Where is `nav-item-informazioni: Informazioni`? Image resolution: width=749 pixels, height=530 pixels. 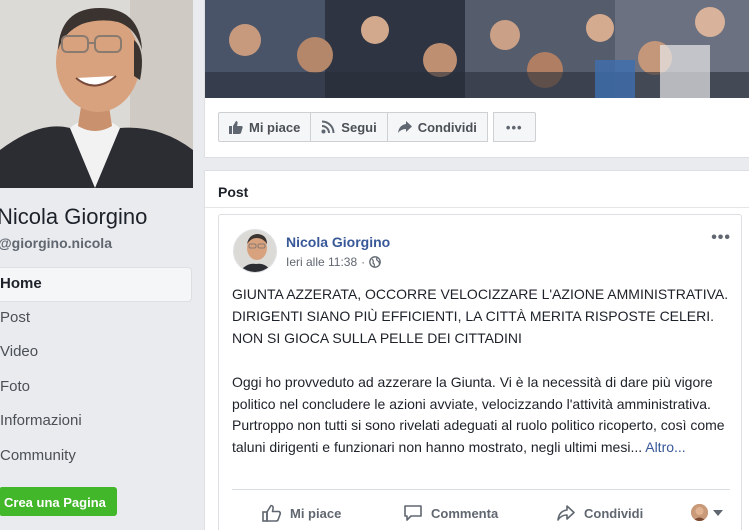 nav-item-informazioni: Informazioni is located at coordinates (96, 422).